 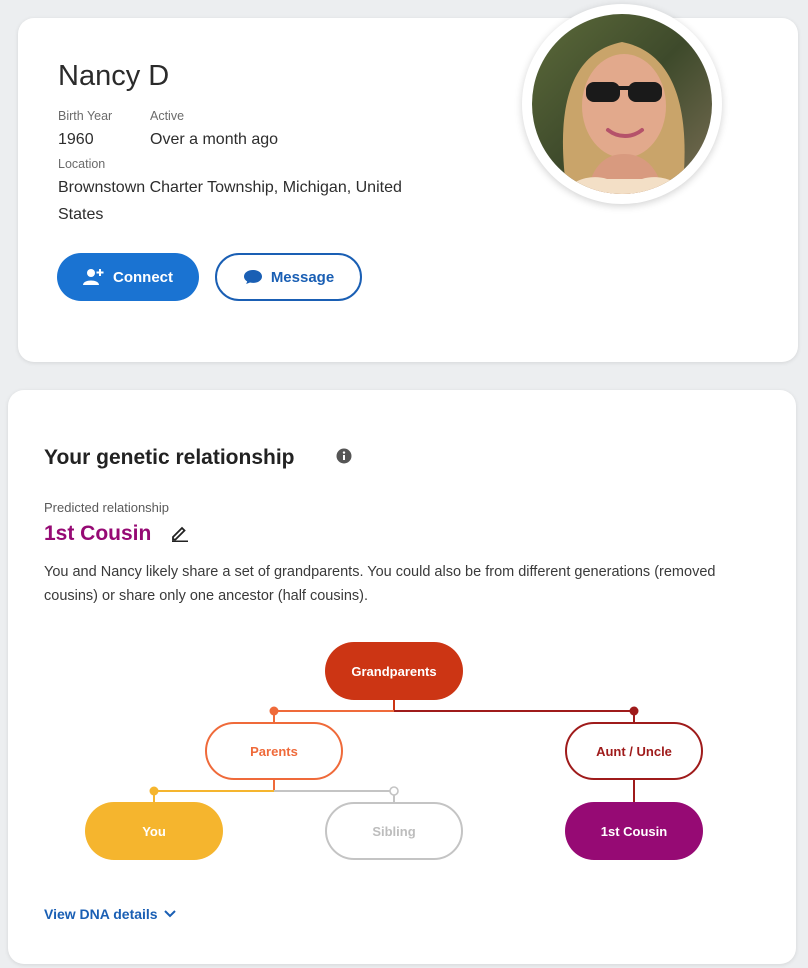 I want to click on tree-node-cousin: 1st Cousin, so click(x=634, y=831).